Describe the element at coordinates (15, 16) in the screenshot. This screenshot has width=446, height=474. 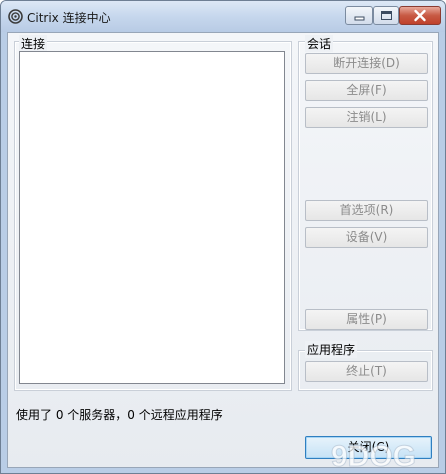
I see `citrix-spiral-icon` at that location.